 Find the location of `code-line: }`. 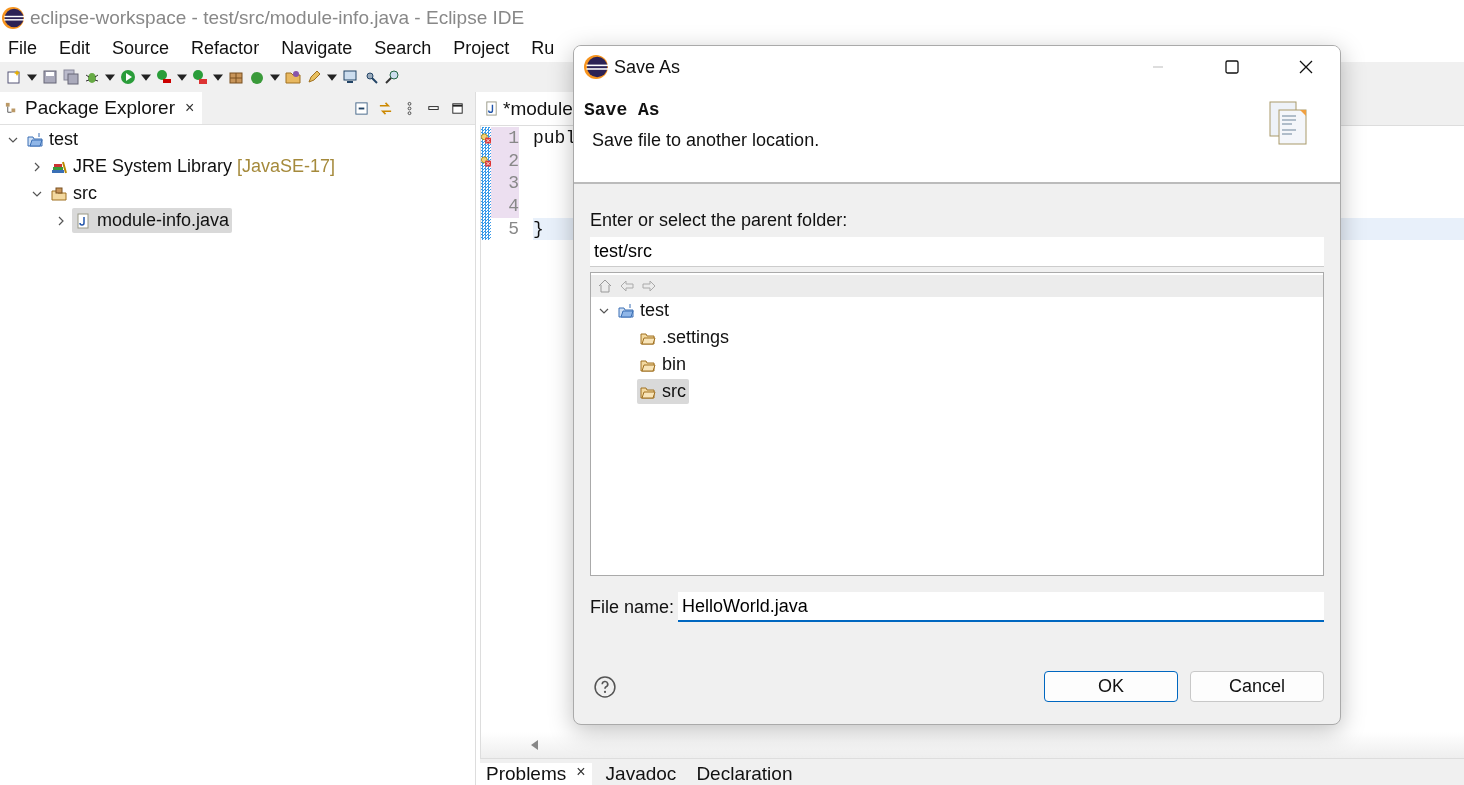

code-line: } is located at coordinates (538, 229).